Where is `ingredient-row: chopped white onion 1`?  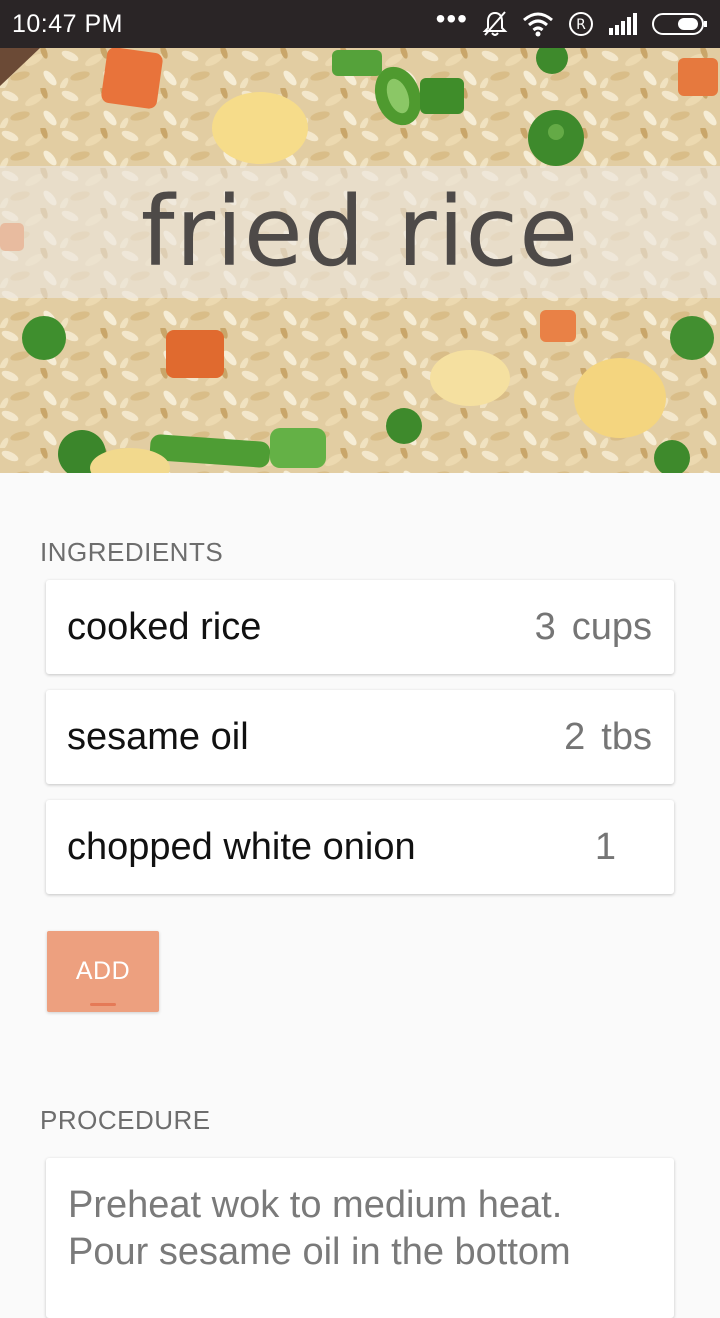
ingredient-row: chopped white onion 1 is located at coordinates (360, 847).